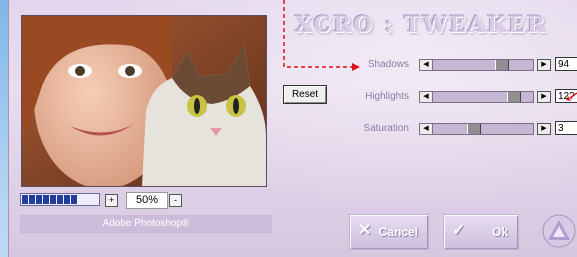 This screenshot has height=257, width=577. I want to click on saturation-slider: ◀, so click(476, 129).